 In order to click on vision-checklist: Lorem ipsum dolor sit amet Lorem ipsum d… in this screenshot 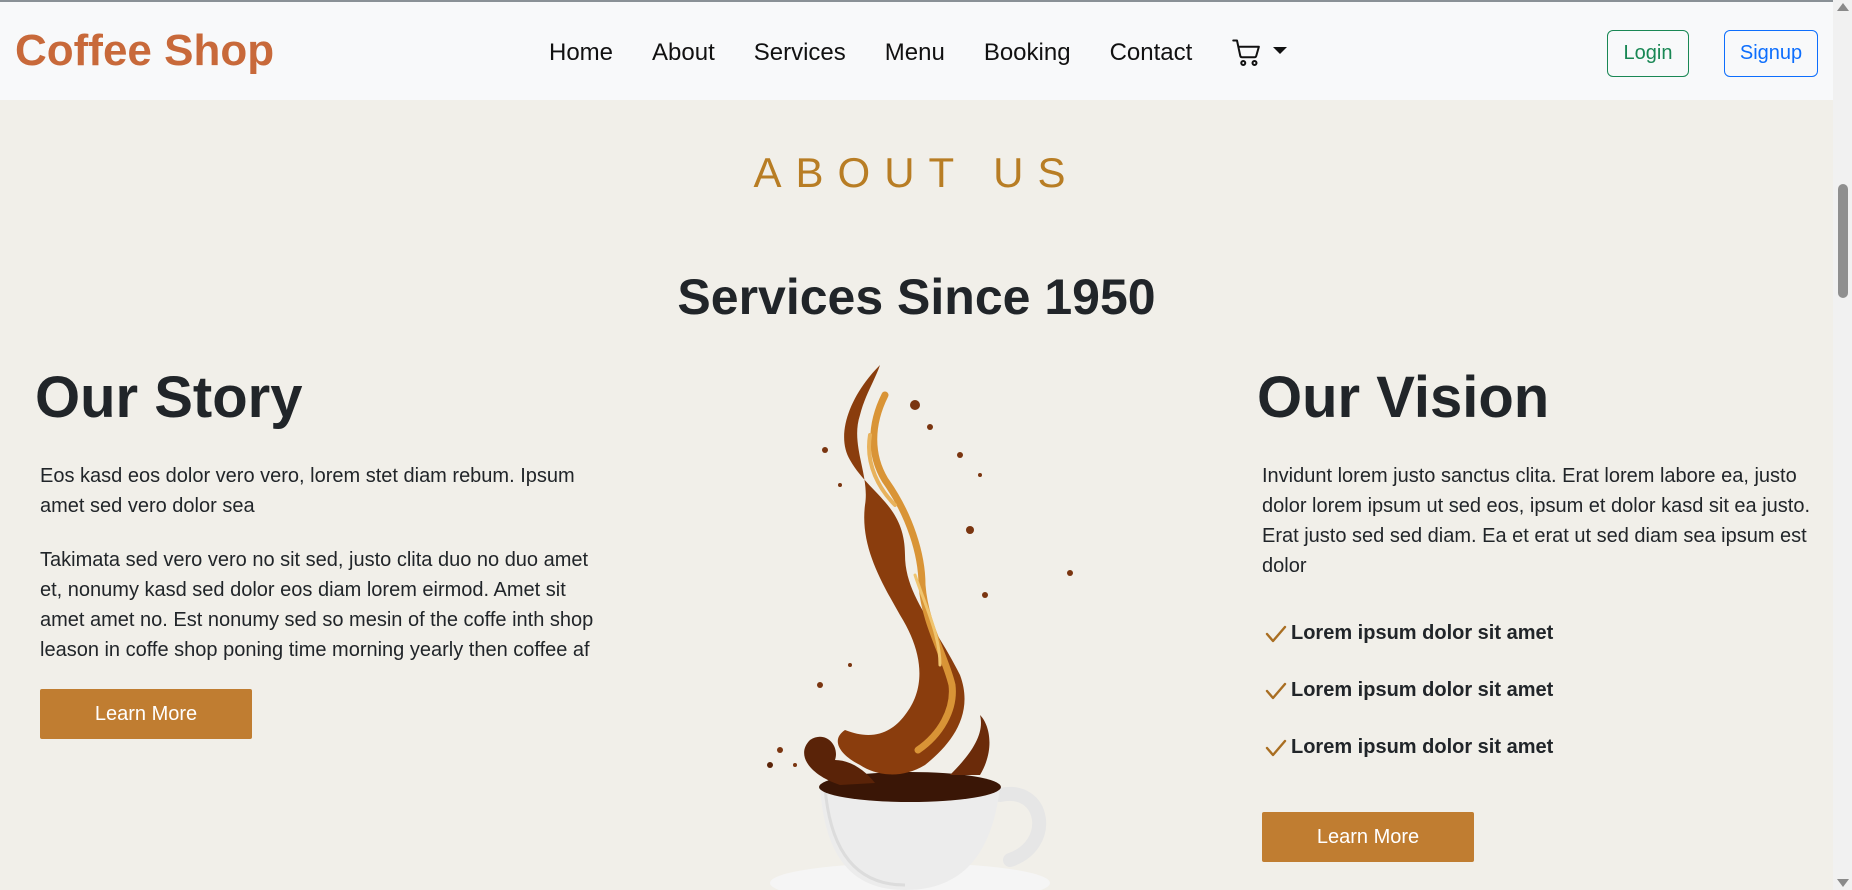, I will do `click(1537, 690)`.